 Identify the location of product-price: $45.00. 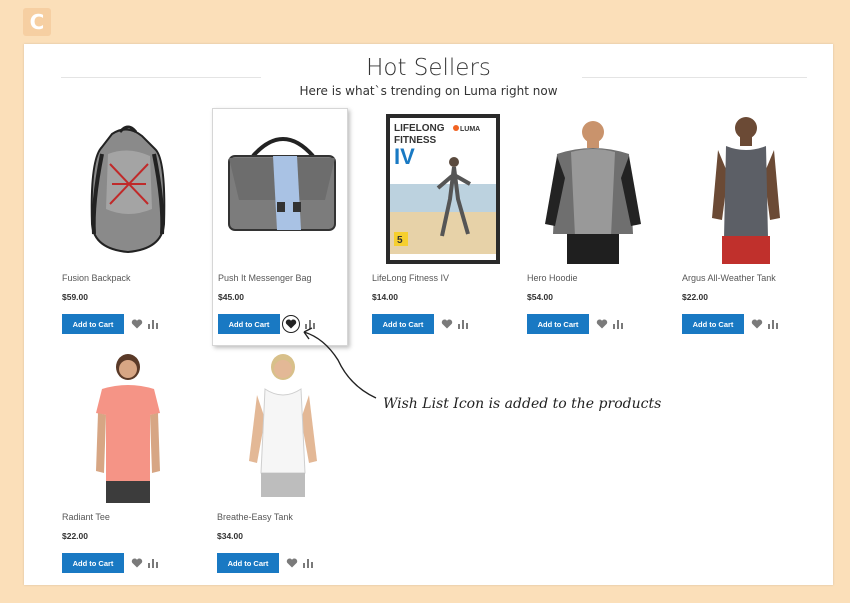
(231, 297).